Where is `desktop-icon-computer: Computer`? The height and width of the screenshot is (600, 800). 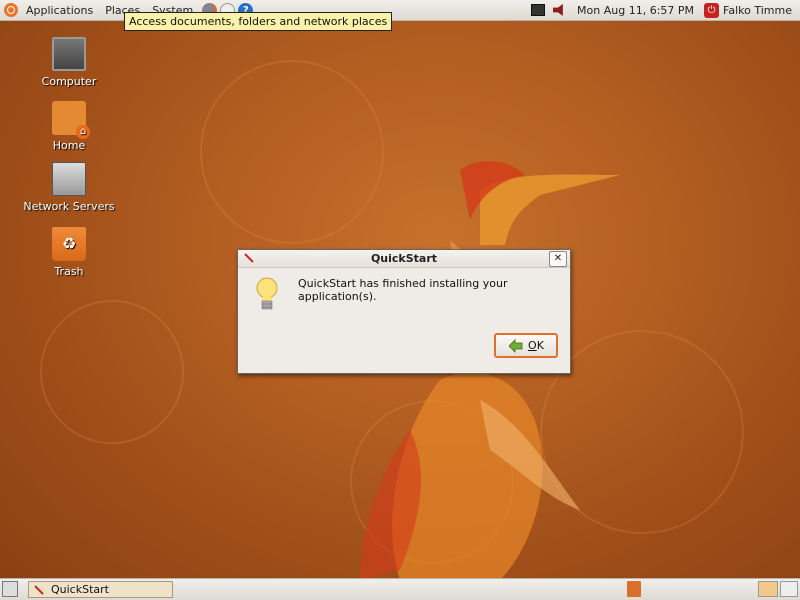 desktop-icon-computer: Computer is located at coordinates (69, 62).